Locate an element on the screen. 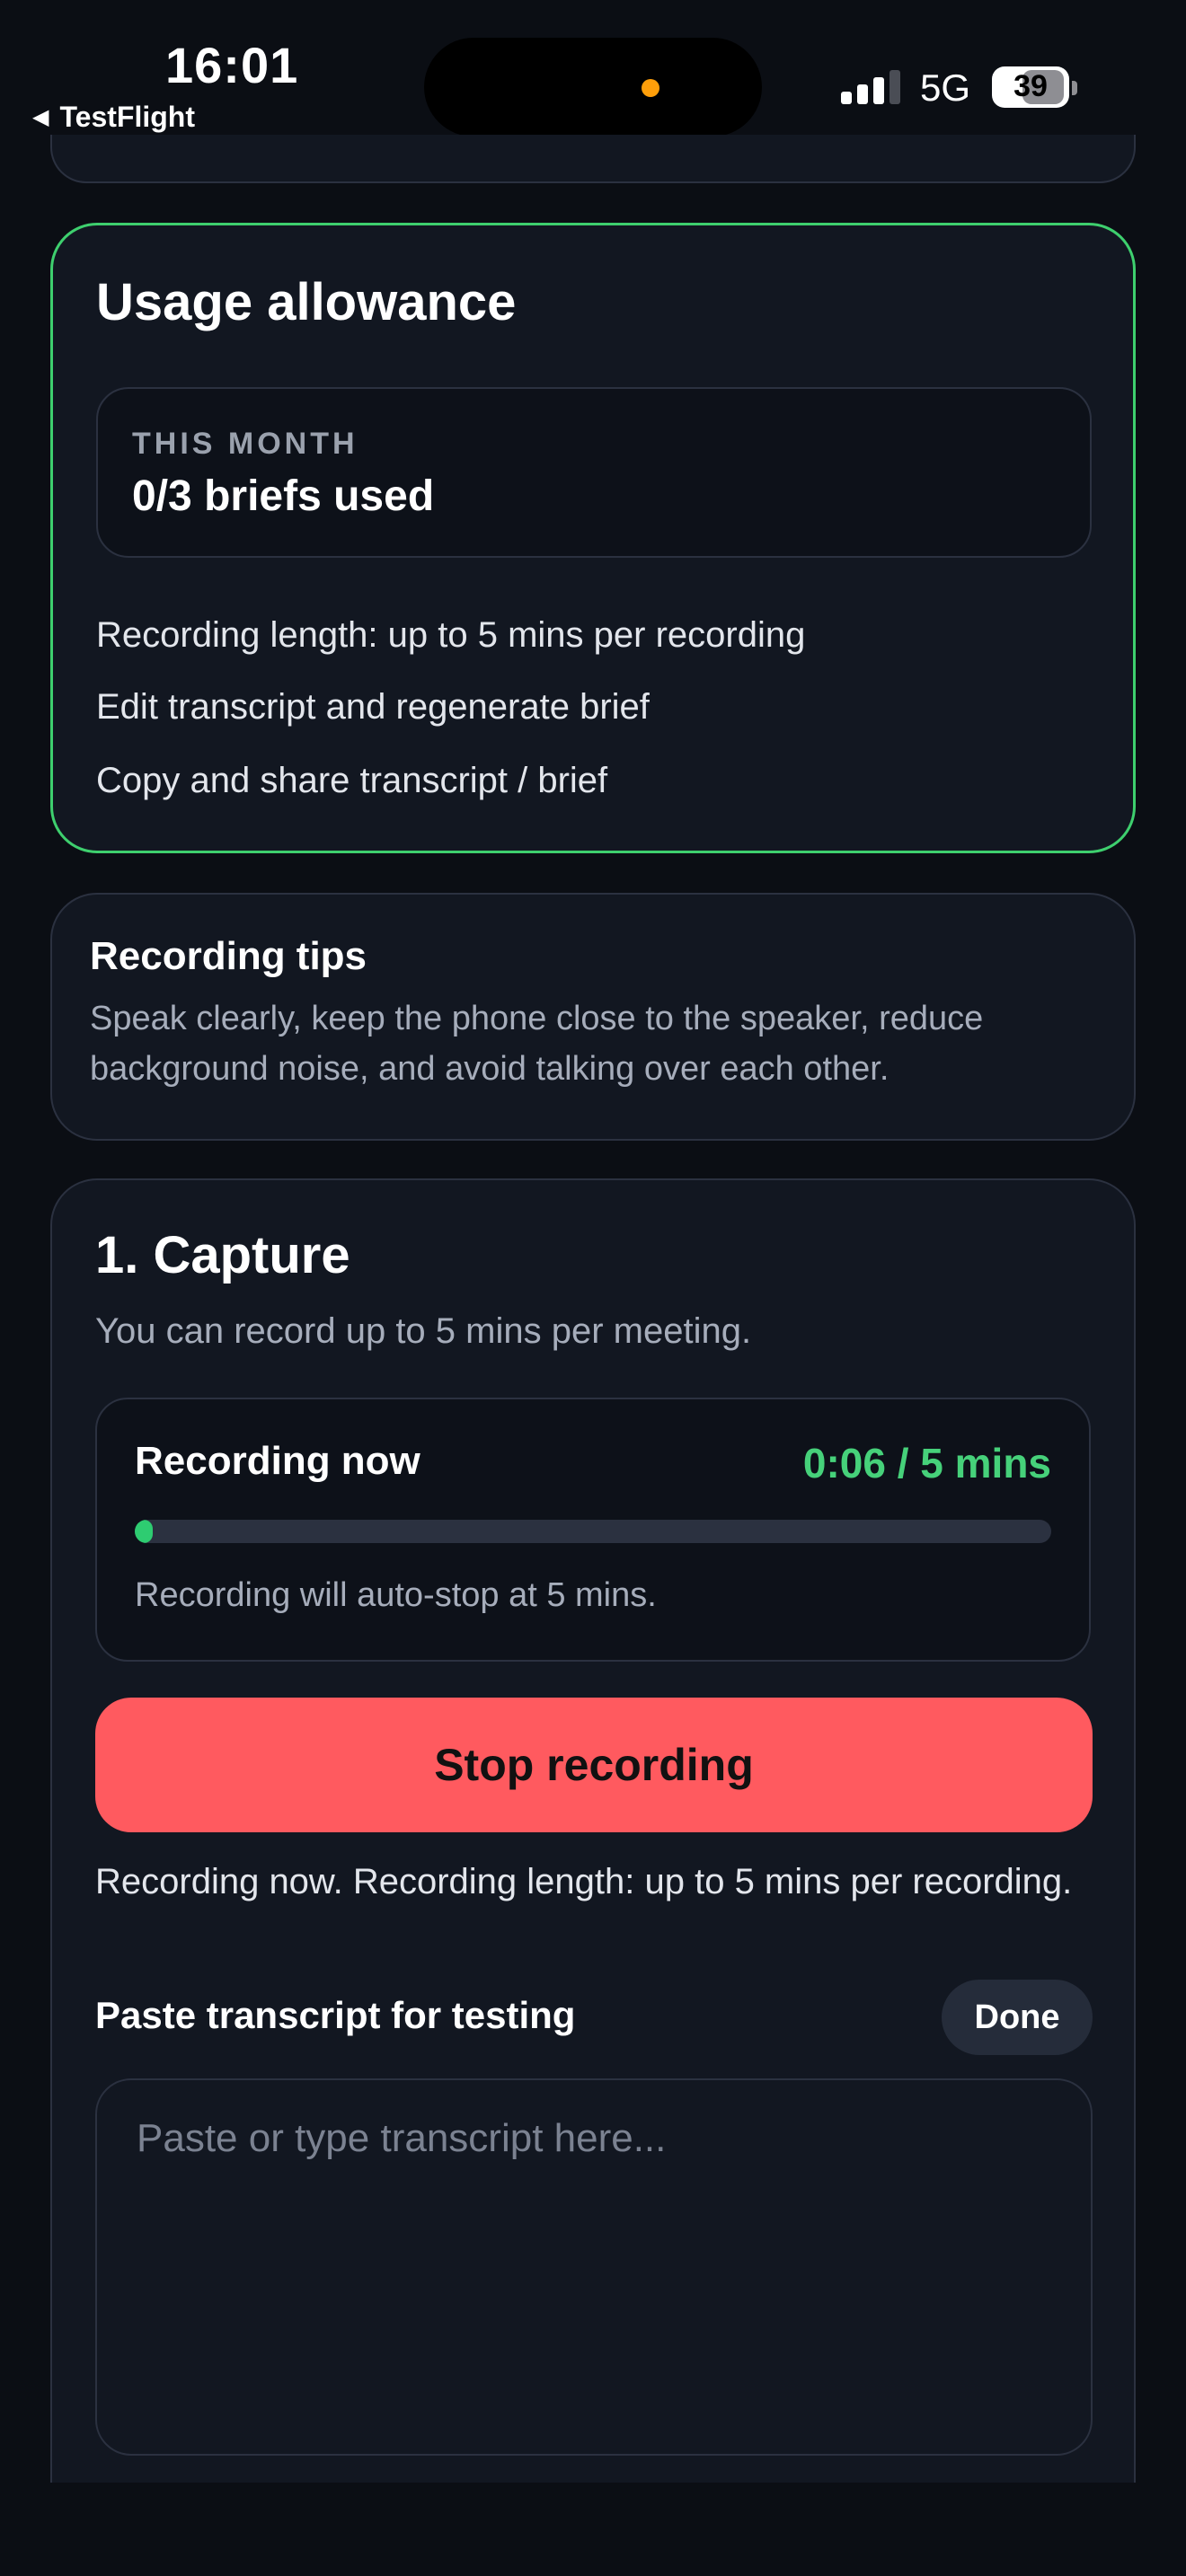  period-label: THIS MONTH is located at coordinates (245, 444).